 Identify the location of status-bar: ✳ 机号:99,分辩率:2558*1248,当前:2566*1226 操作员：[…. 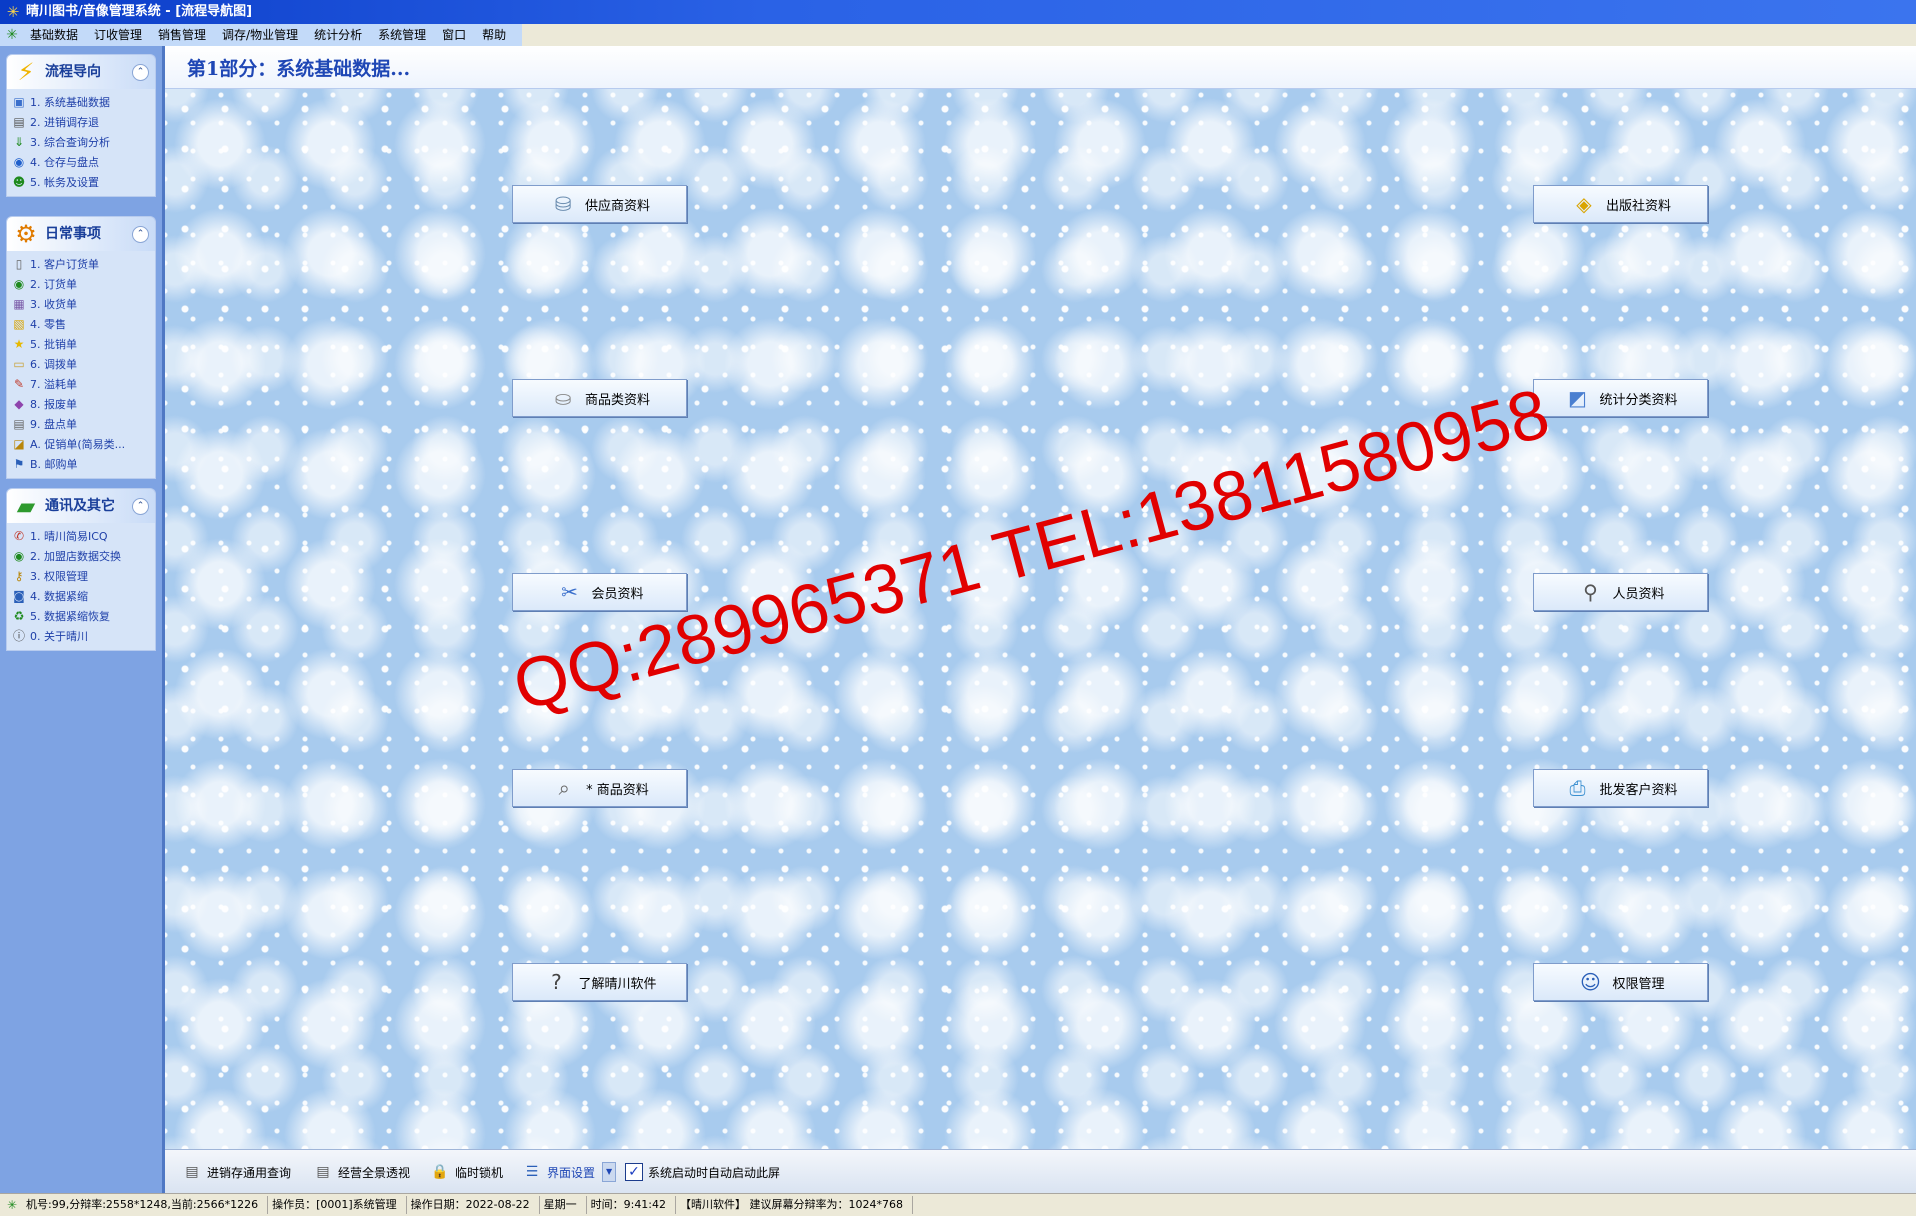
(958, 1204).